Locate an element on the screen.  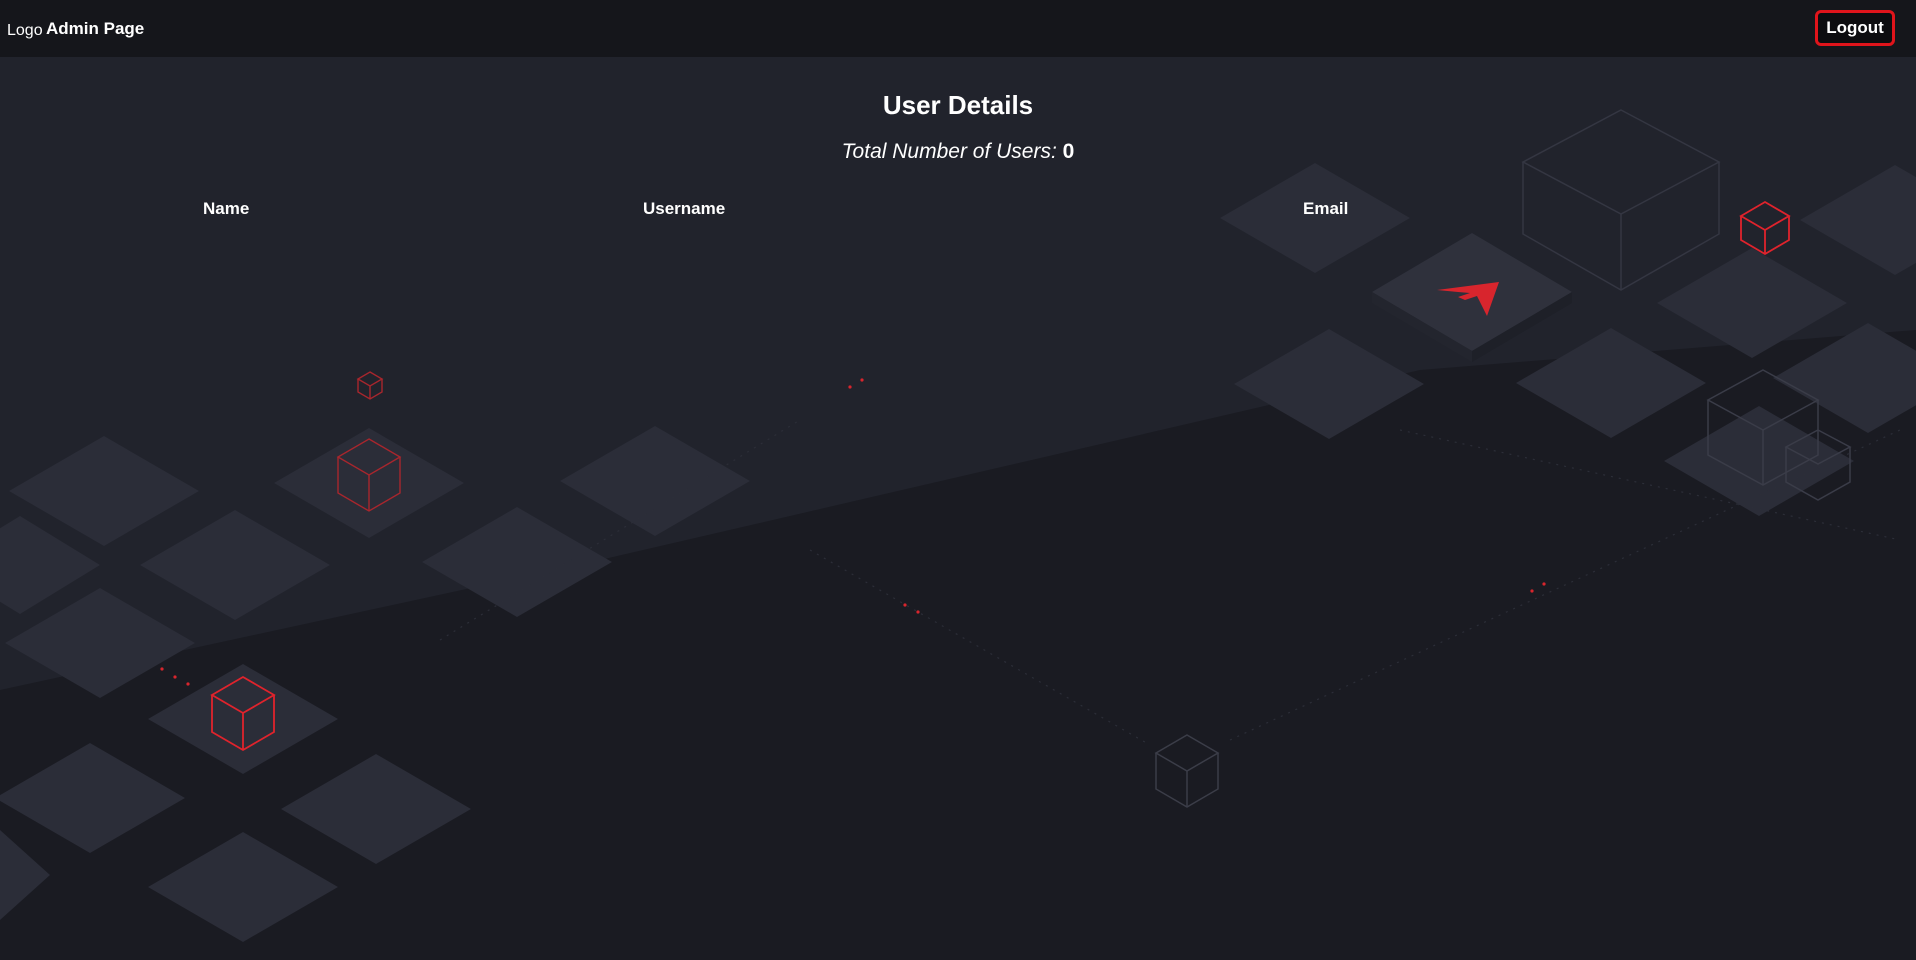
nav-title: Admin Page is located at coordinates (95, 29).